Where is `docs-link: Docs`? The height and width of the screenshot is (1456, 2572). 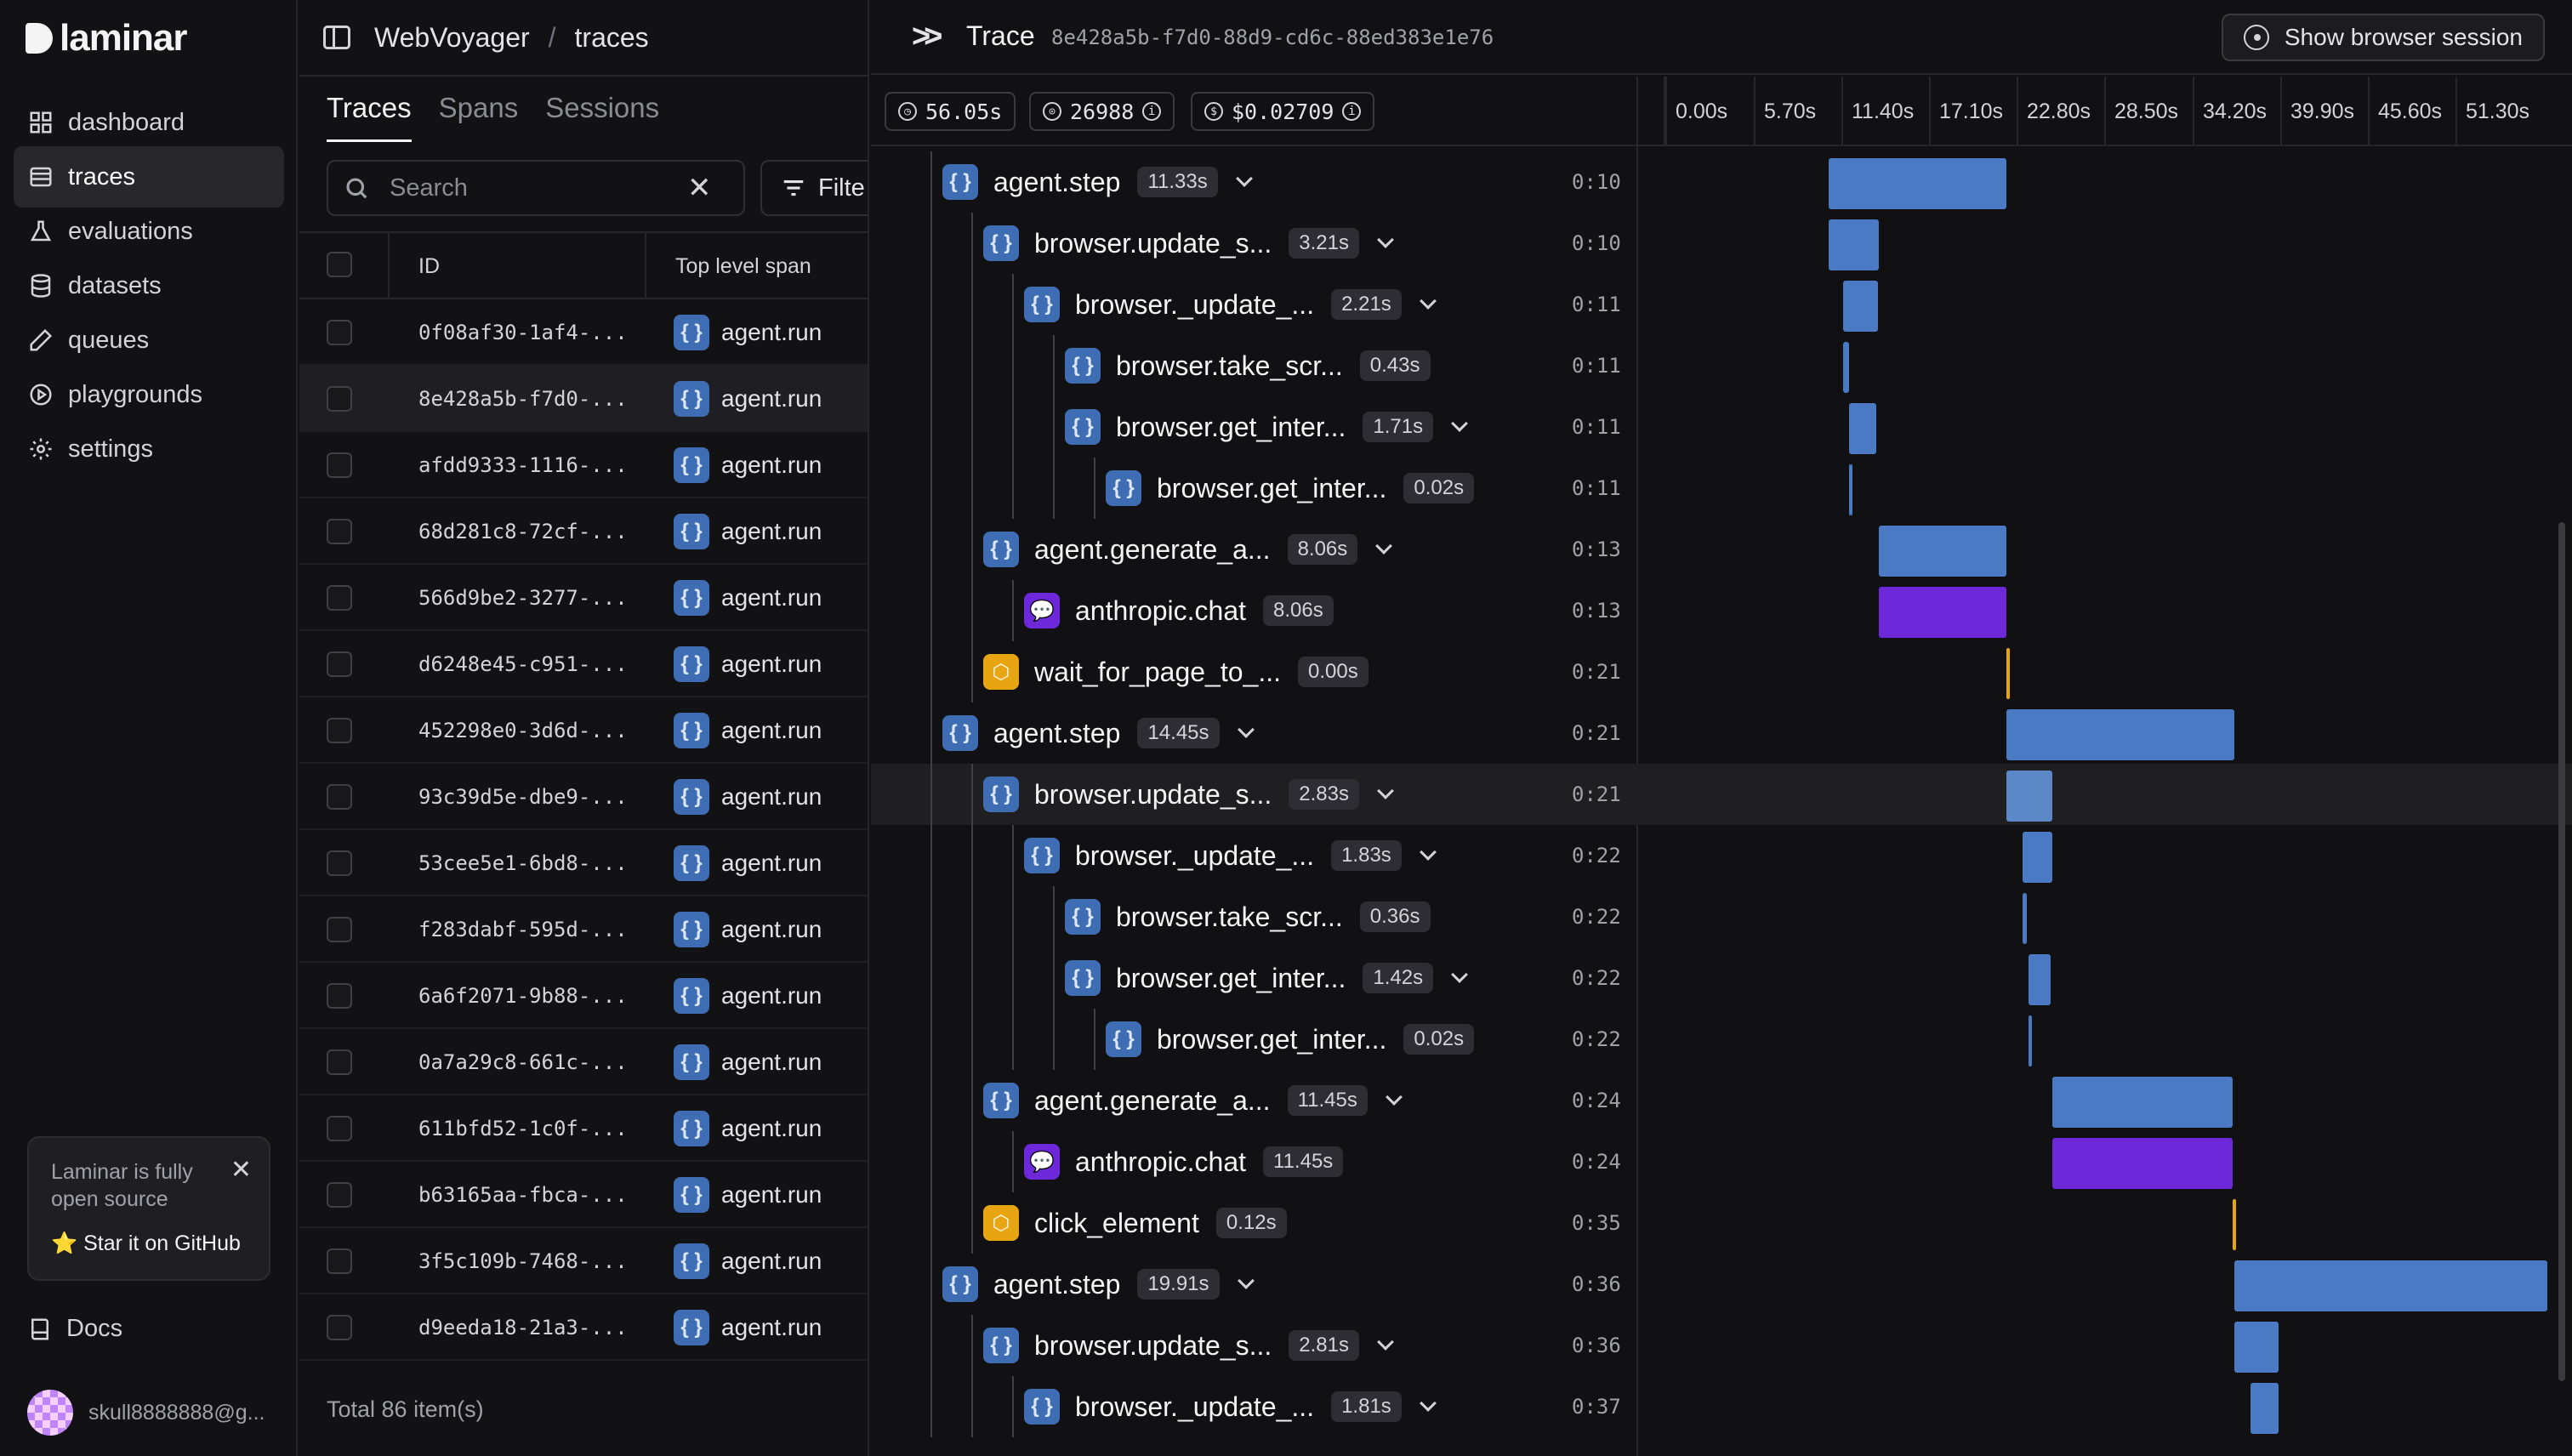
docs-link: Docs is located at coordinates (75, 1329).